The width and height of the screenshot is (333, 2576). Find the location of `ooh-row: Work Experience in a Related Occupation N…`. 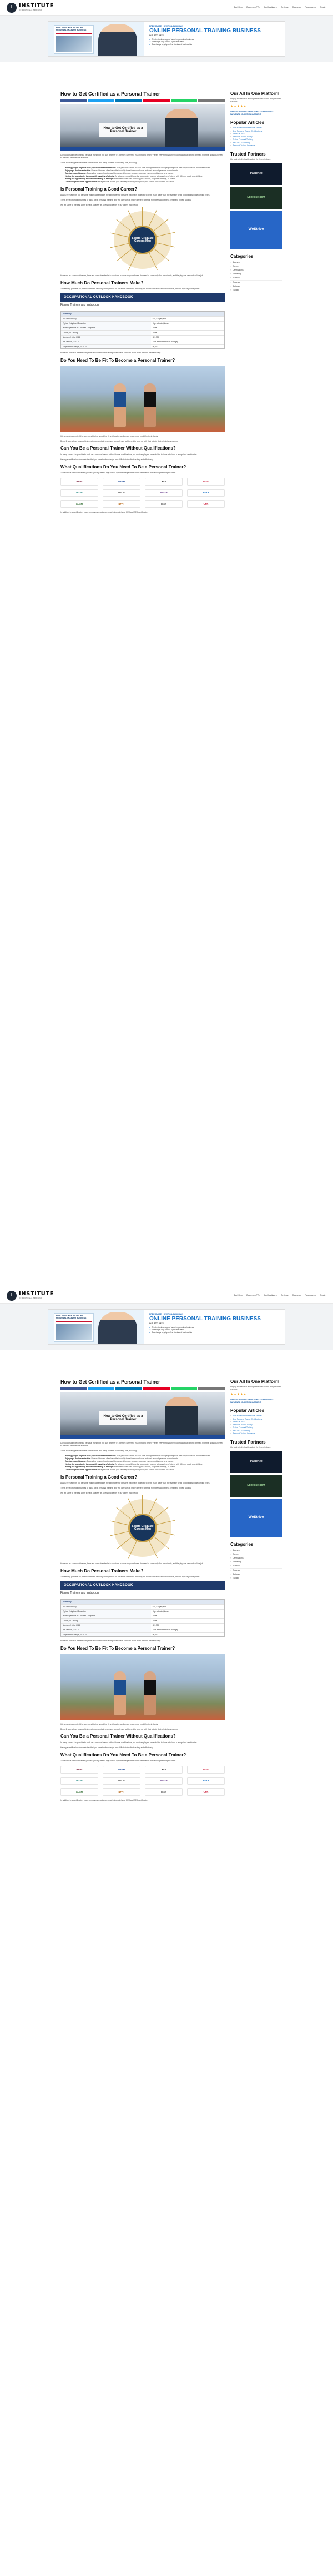

ooh-row: Work Experience in a Related Occupation N… is located at coordinates (143, 1616).